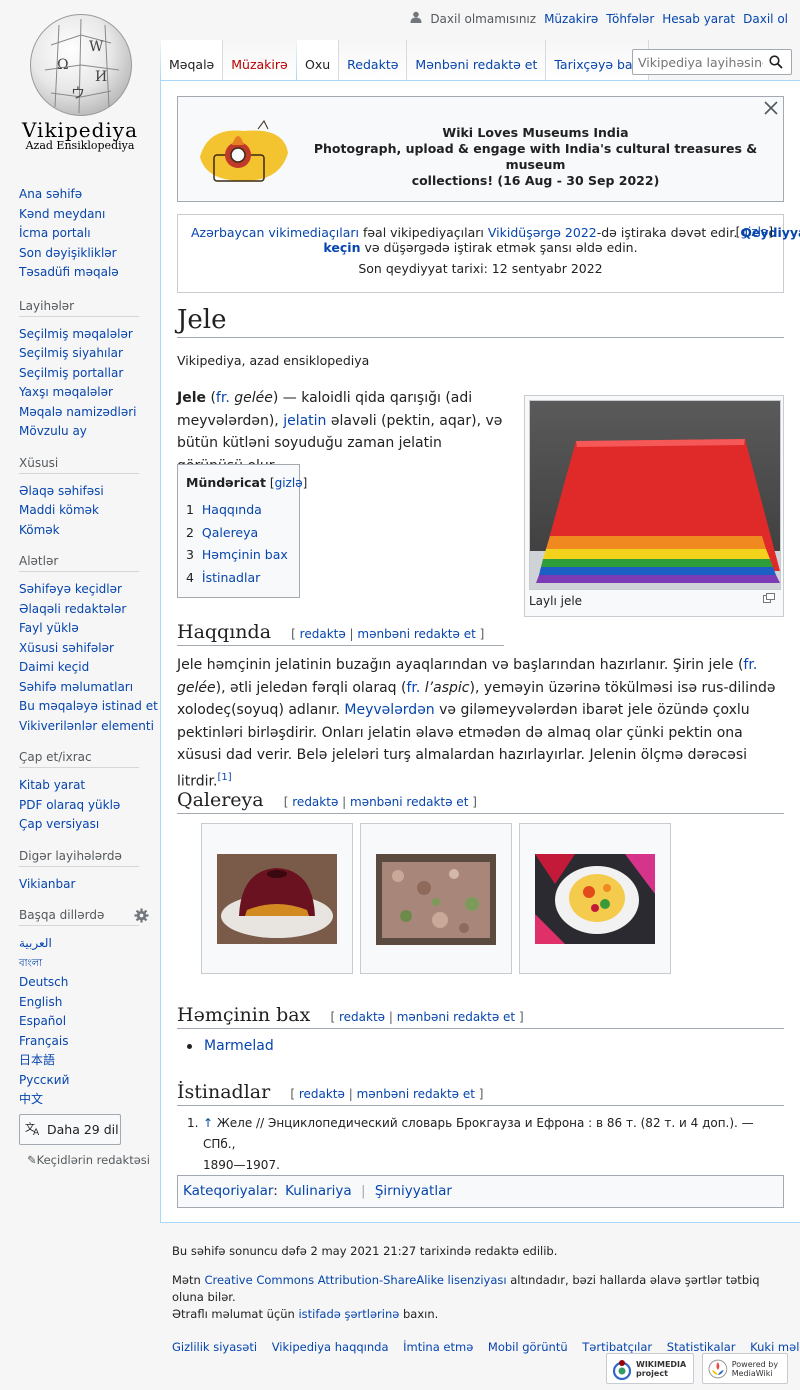  Describe the element at coordinates (89, 273) in the screenshot. I see `sidebar-item-random-article: Təsadüfi məqalə` at that location.